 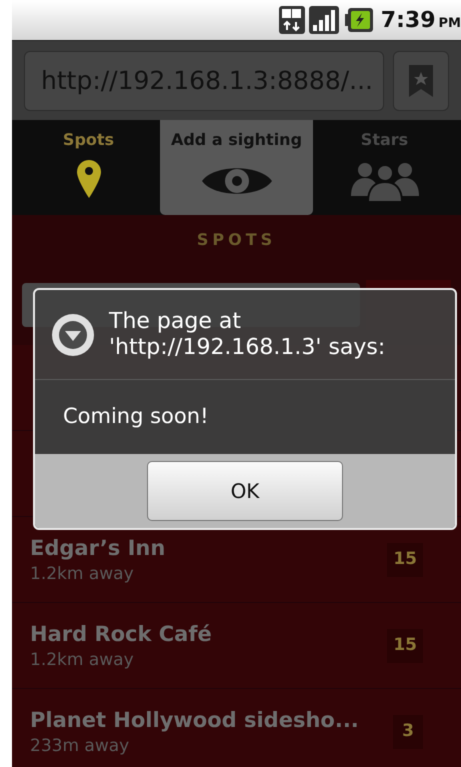 What do you see at coordinates (323, 20) in the screenshot?
I see `signal-icon` at bounding box center [323, 20].